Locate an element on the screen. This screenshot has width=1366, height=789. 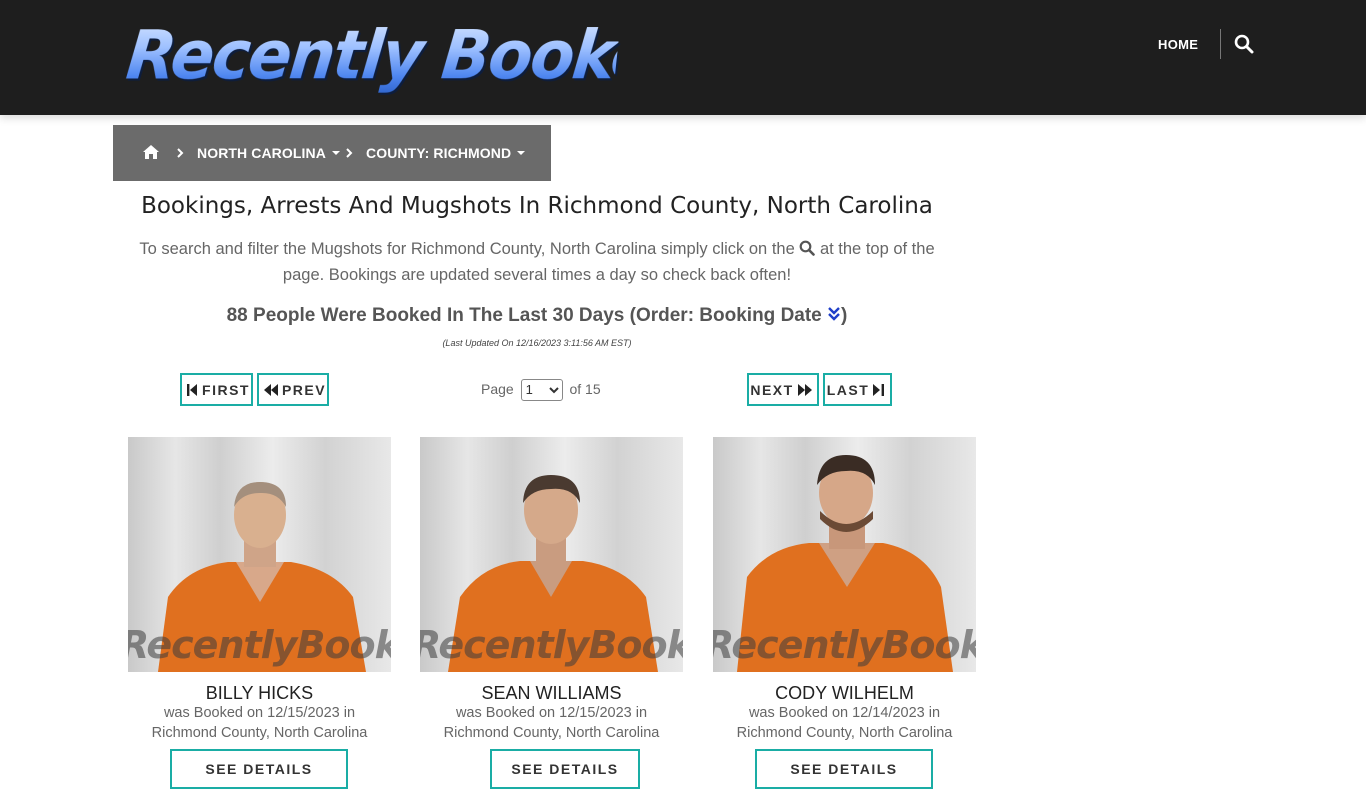
home-icon is located at coordinates (151, 153).